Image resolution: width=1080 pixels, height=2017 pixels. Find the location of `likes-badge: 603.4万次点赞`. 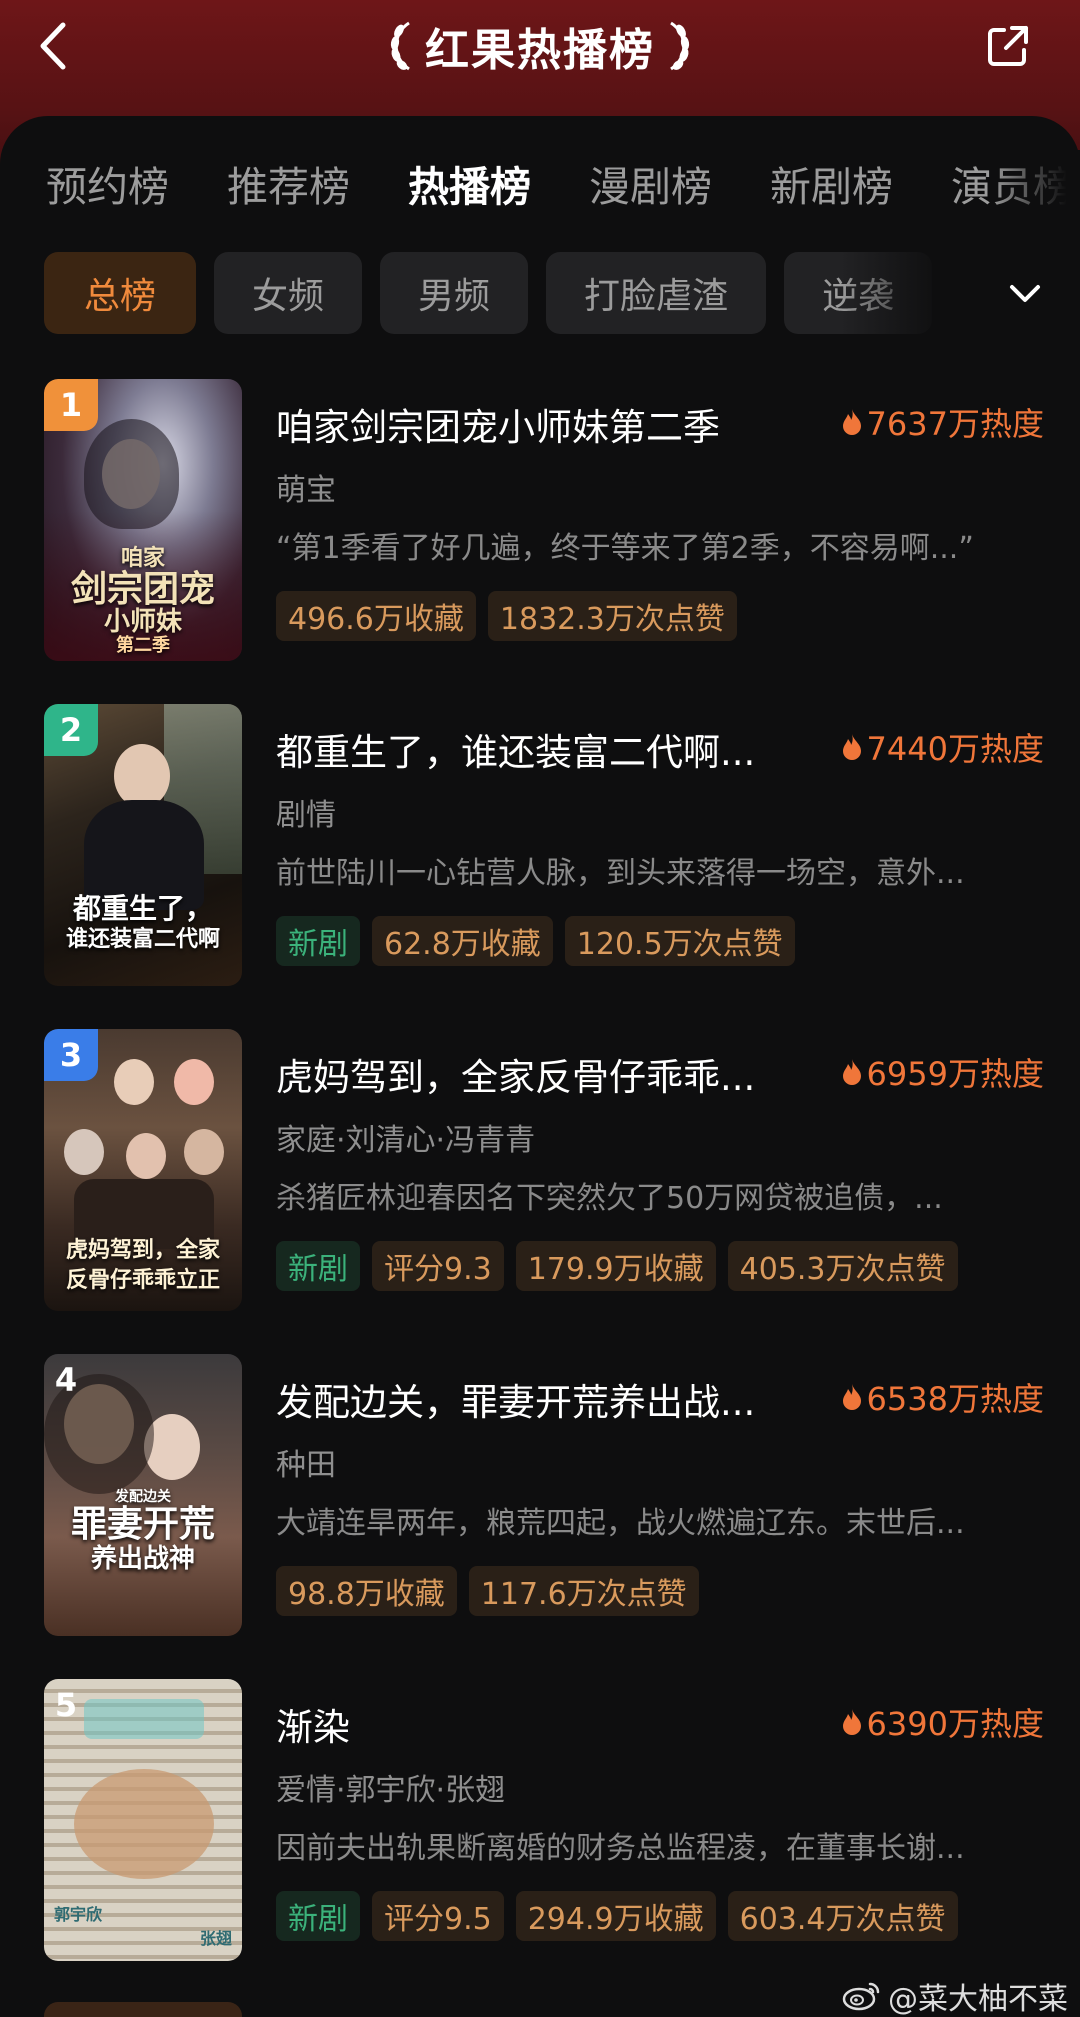

likes-badge: 603.4万次点赞 is located at coordinates (842, 1916).